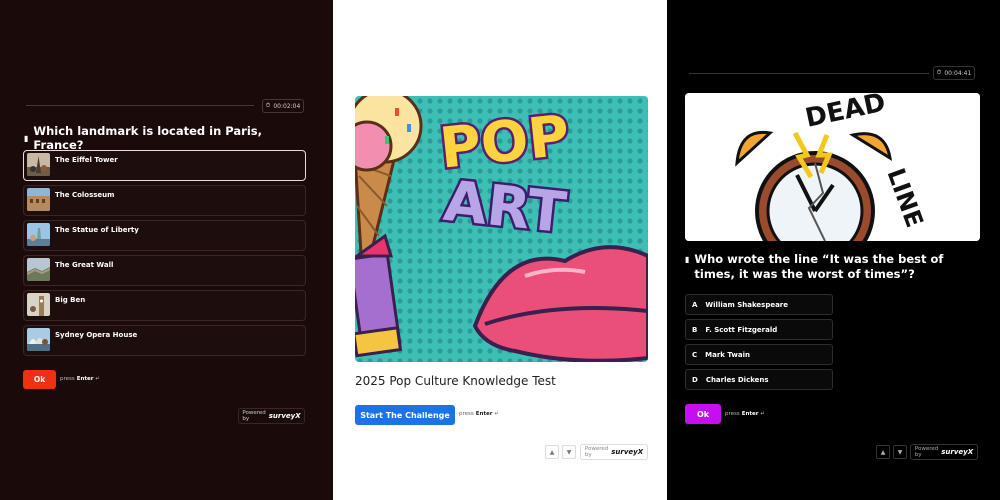 The image size is (1000, 500). What do you see at coordinates (695, 304) in the screenshot?
I see `option-letter: A` at bounding box center [695, 304].